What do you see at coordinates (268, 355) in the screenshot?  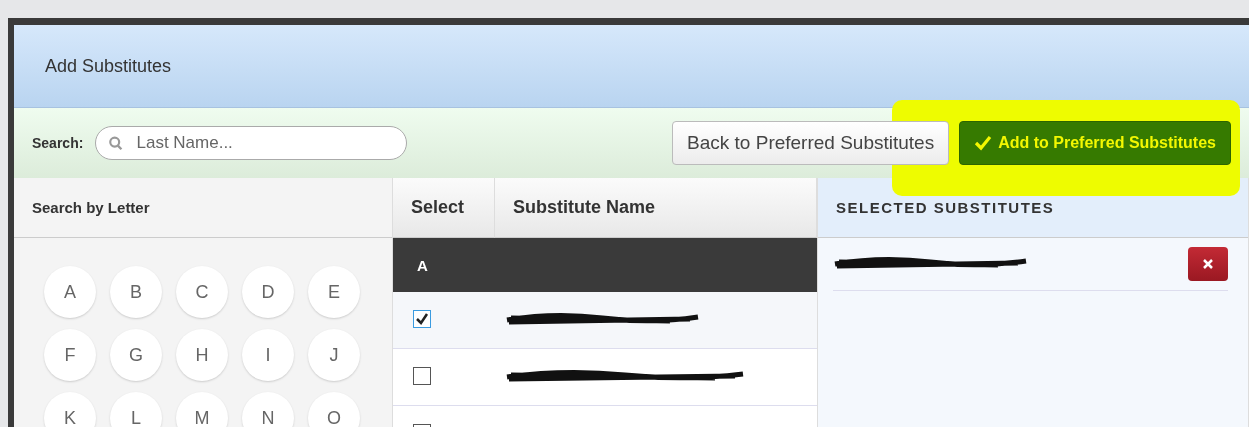 I see `letter-button: I` at bounding box center [268, 355].